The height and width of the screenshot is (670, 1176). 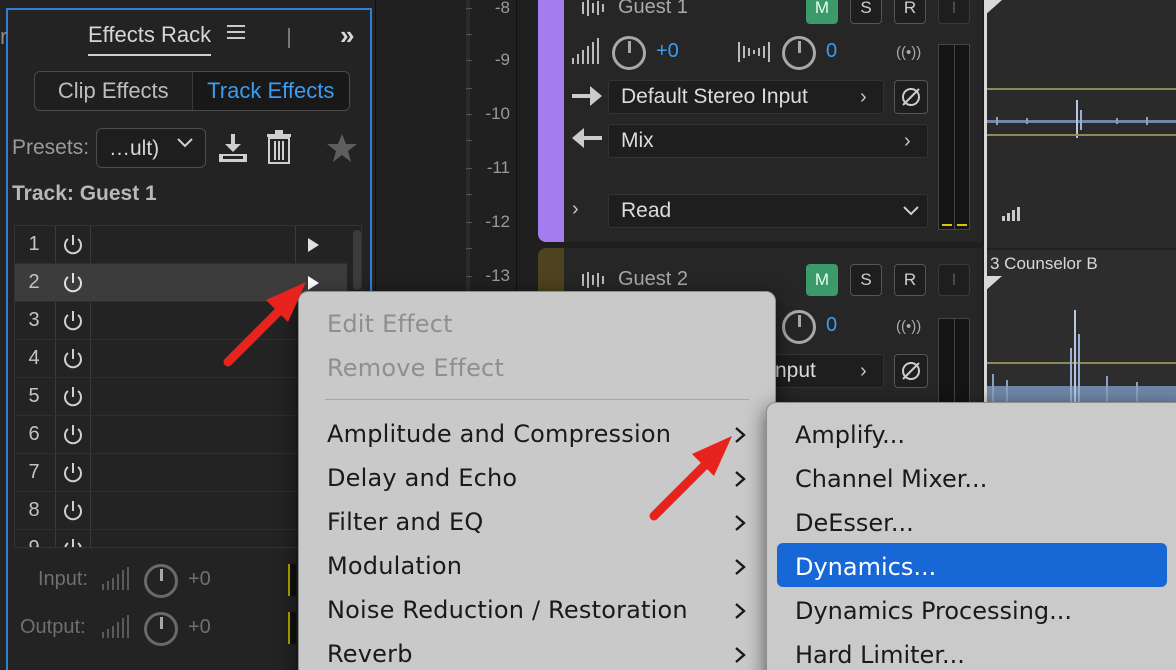 What do you see at coordinates (422, 478) in the screenshot?
I see `menu-item-delay-echo: Delay and Echo` at bounding box center [422, 478].